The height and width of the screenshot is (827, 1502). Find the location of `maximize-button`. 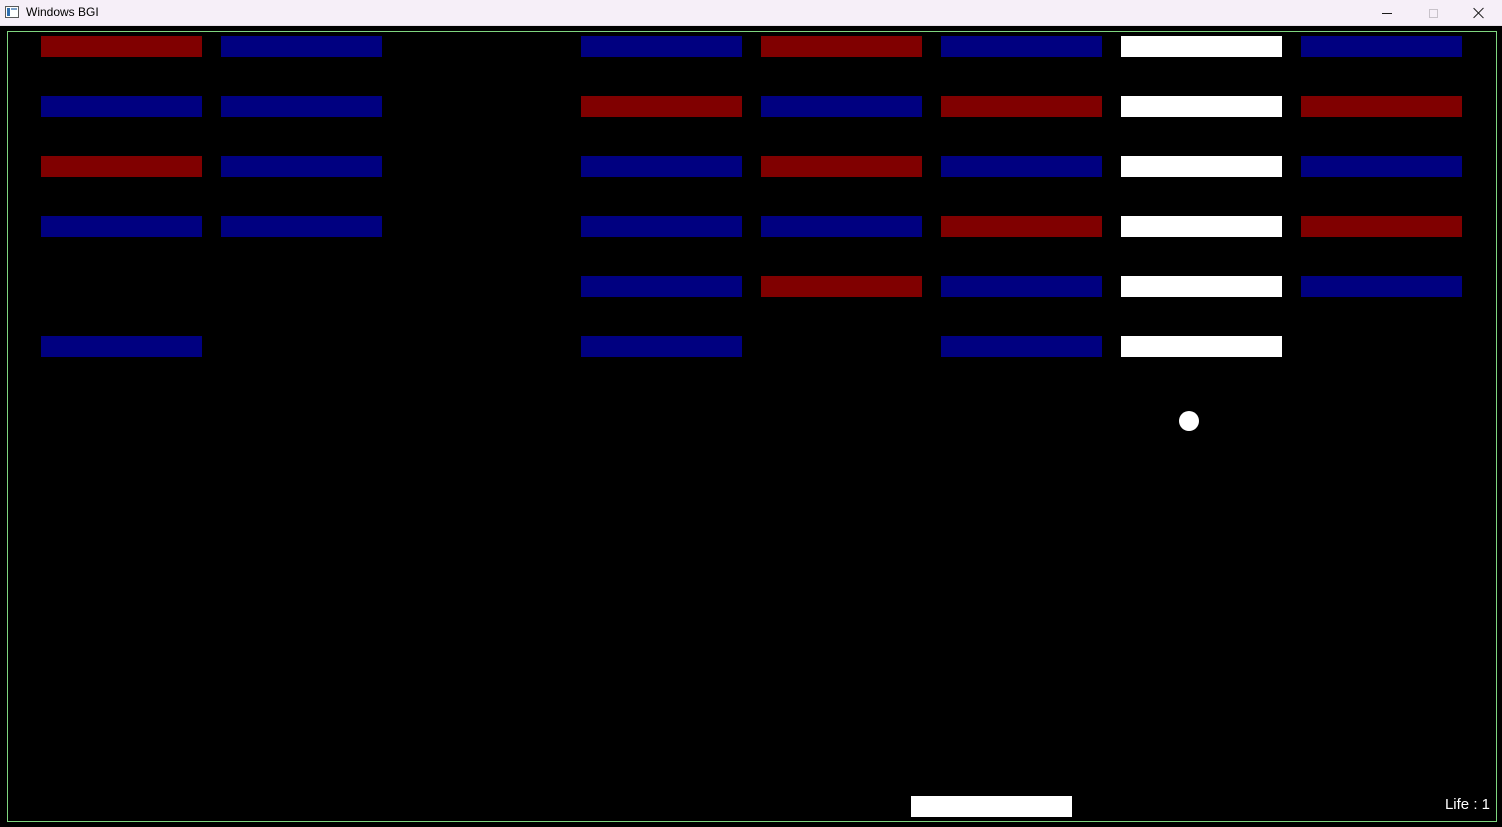

maximize-button is located at coordinates (1433, 13).